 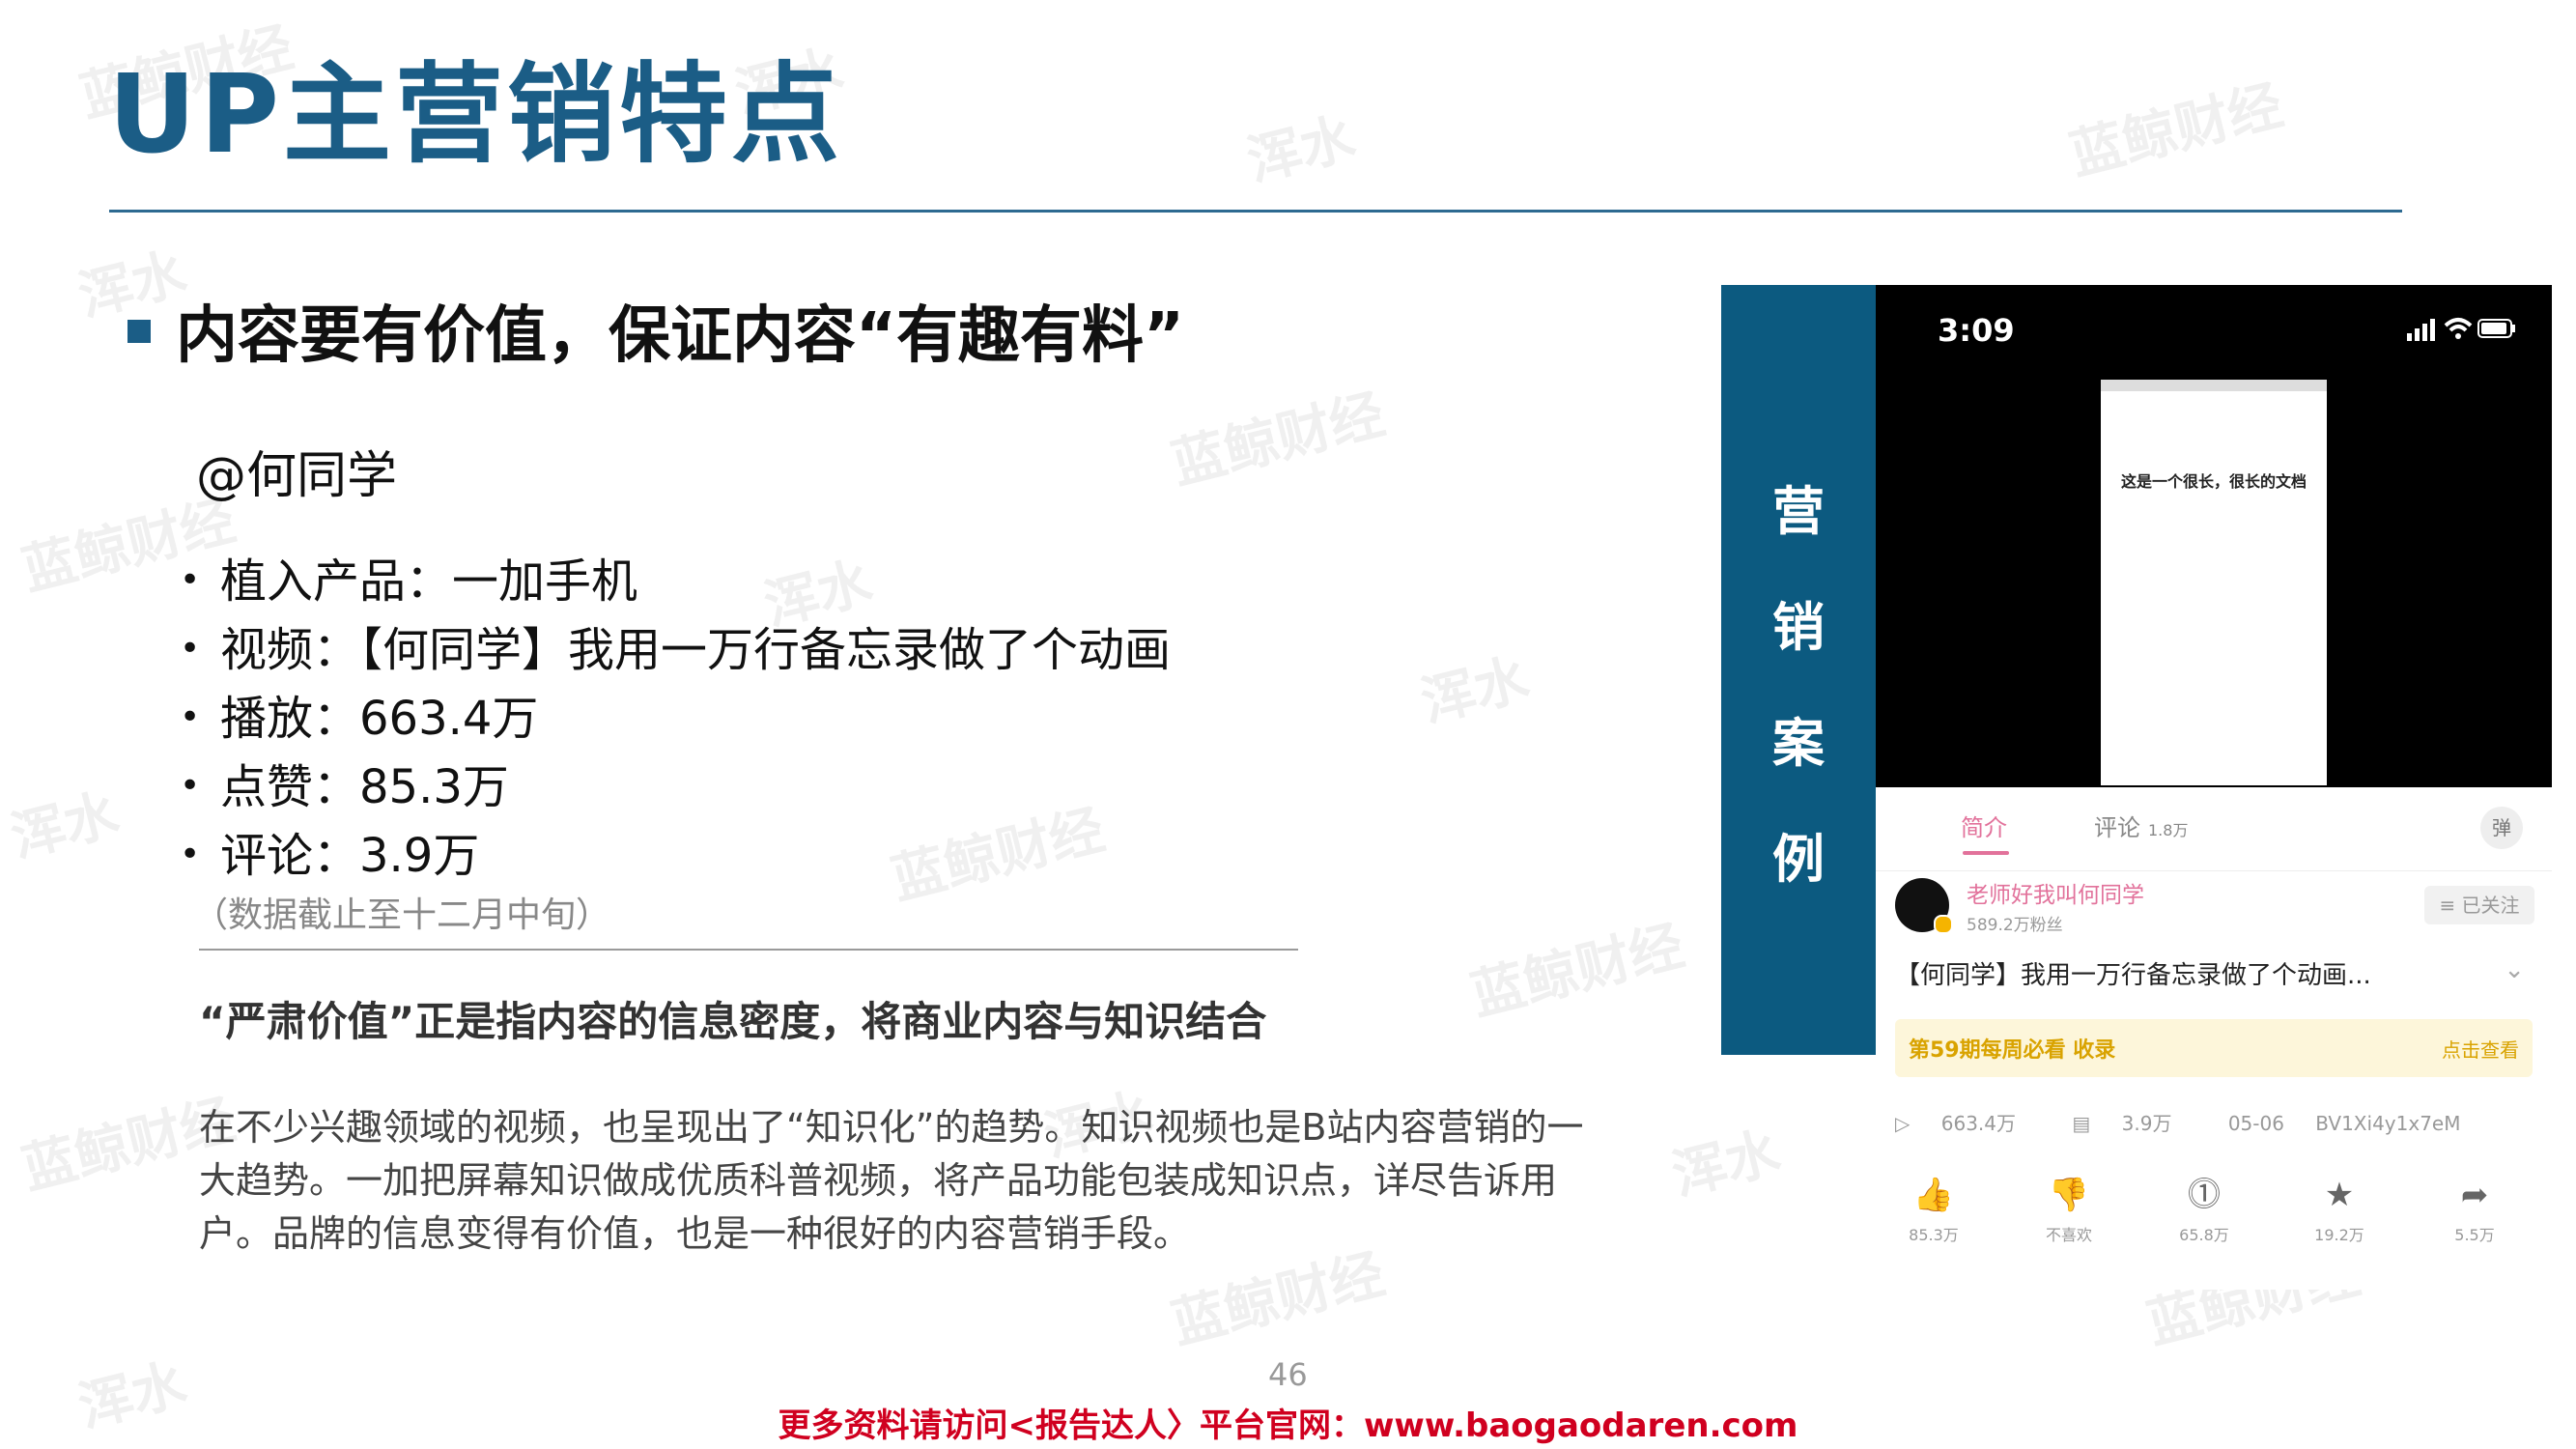 I want to click on video-tabs: 简介 评论 1.8万 弹, so click(x=2214, y=829).